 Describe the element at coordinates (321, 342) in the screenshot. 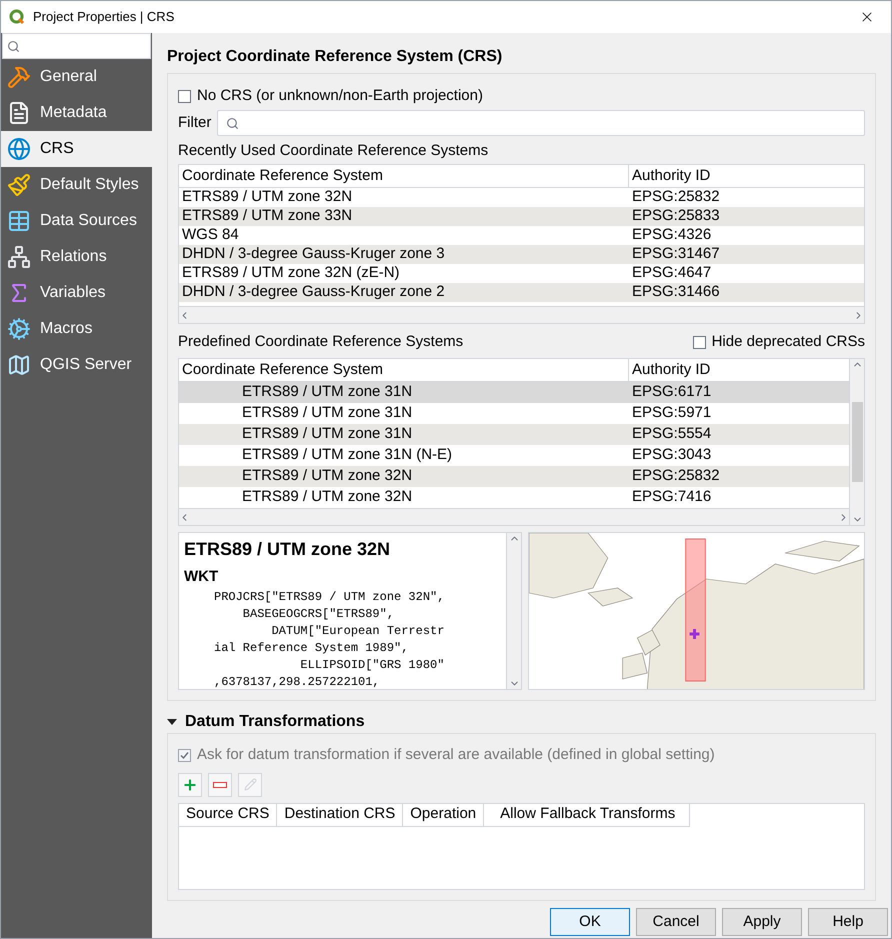

I see `table-title: Predefined Coordinate Reference Systems` at that location.